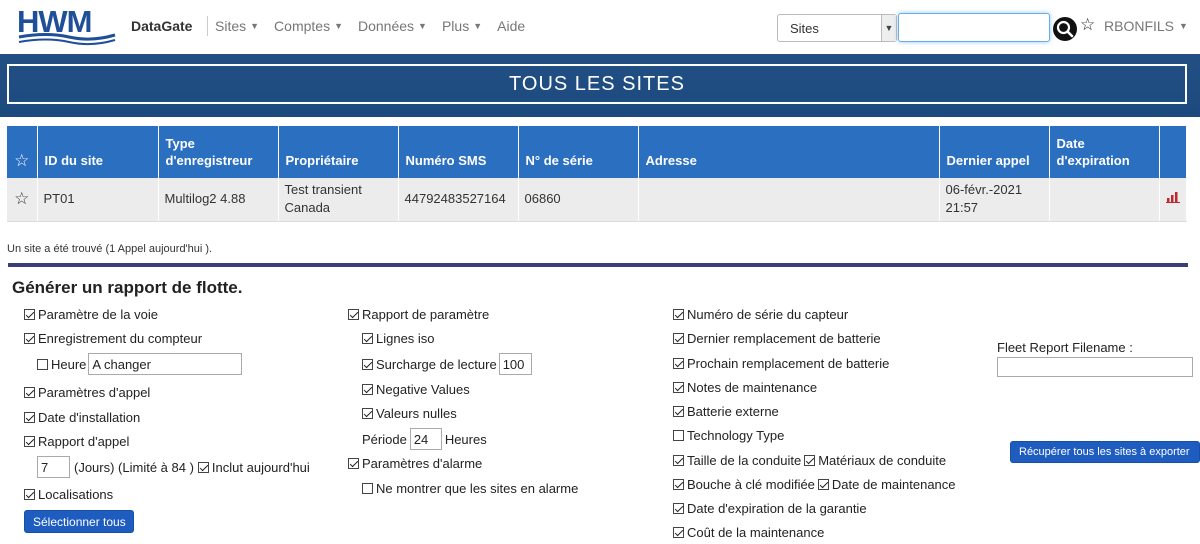 The height and width of the screenshot is (544, 1200). Describe the element at coordinates (392, 26) in the screenshot. I see `menu-donnees: Données ▼` at that location.